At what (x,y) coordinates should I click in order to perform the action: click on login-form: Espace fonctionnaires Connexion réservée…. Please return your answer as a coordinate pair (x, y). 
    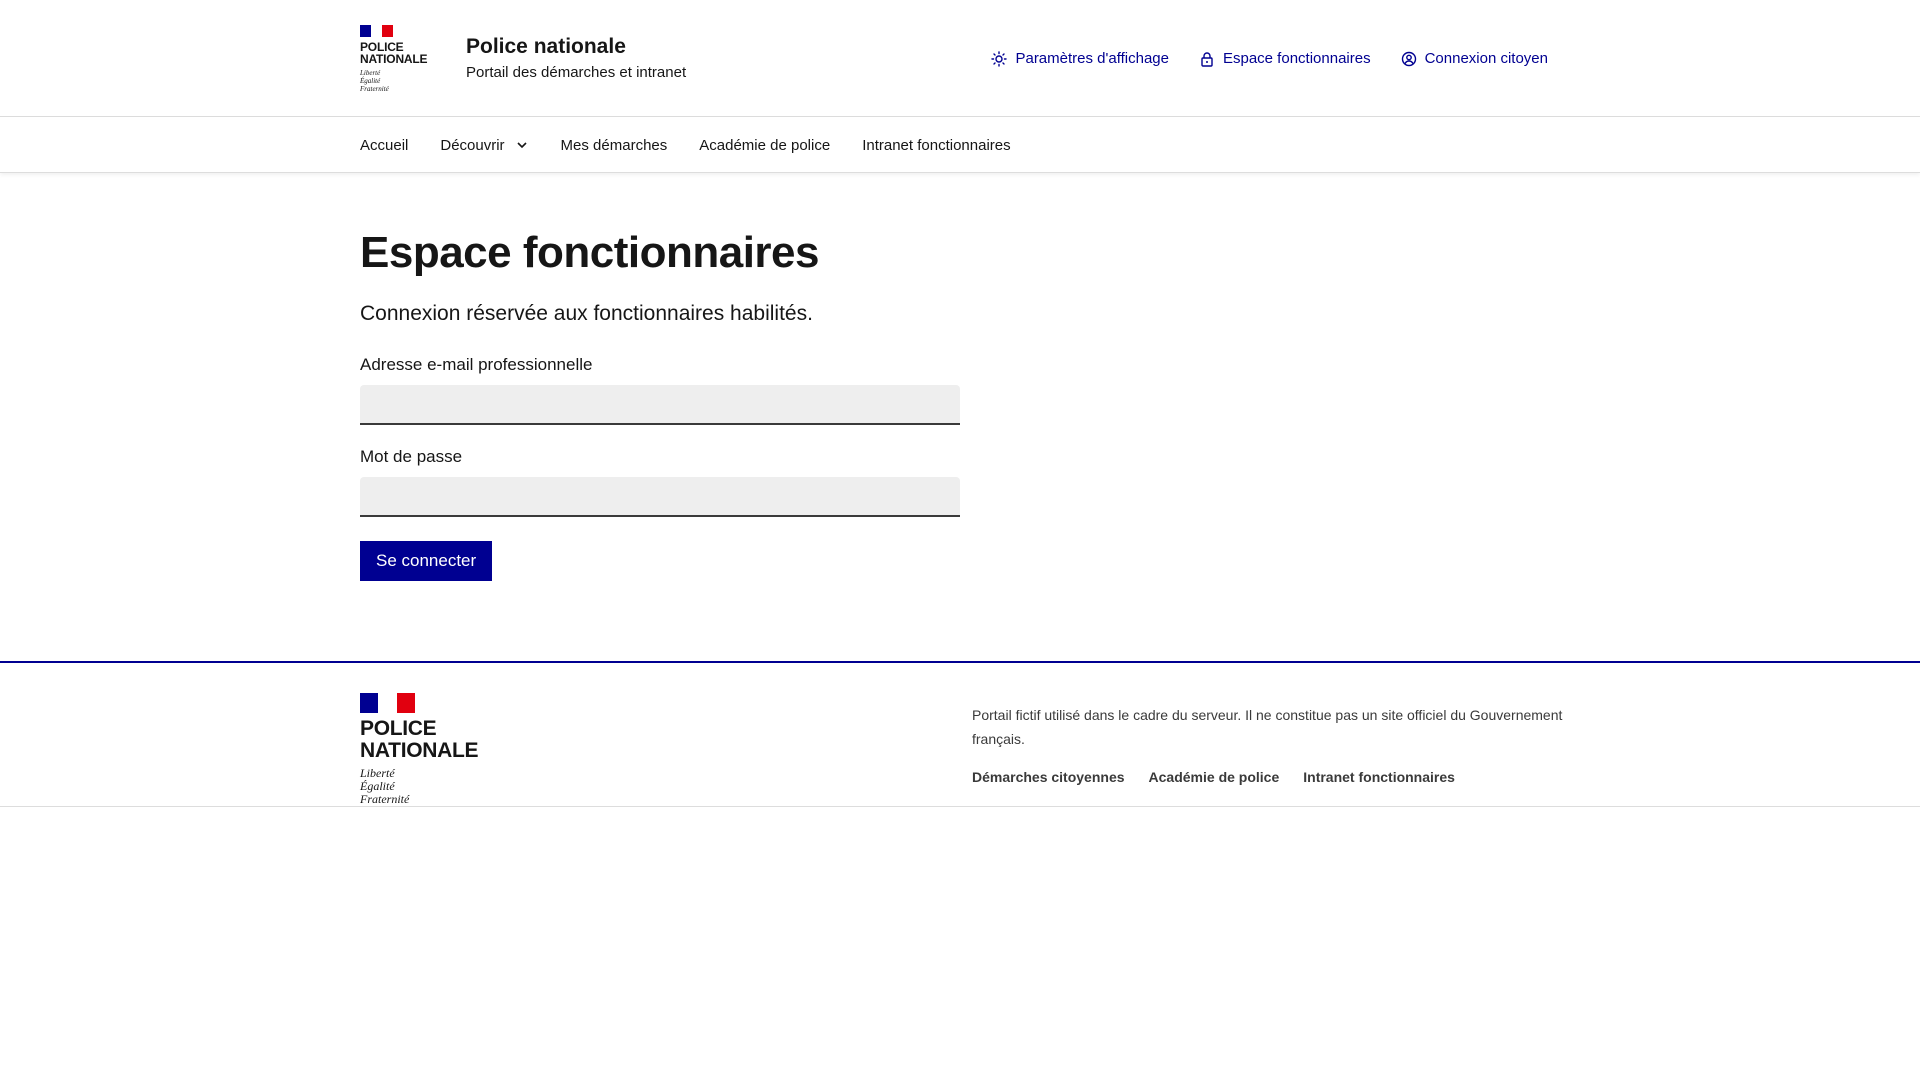
    Looking at the image, I should click on (660, 403).